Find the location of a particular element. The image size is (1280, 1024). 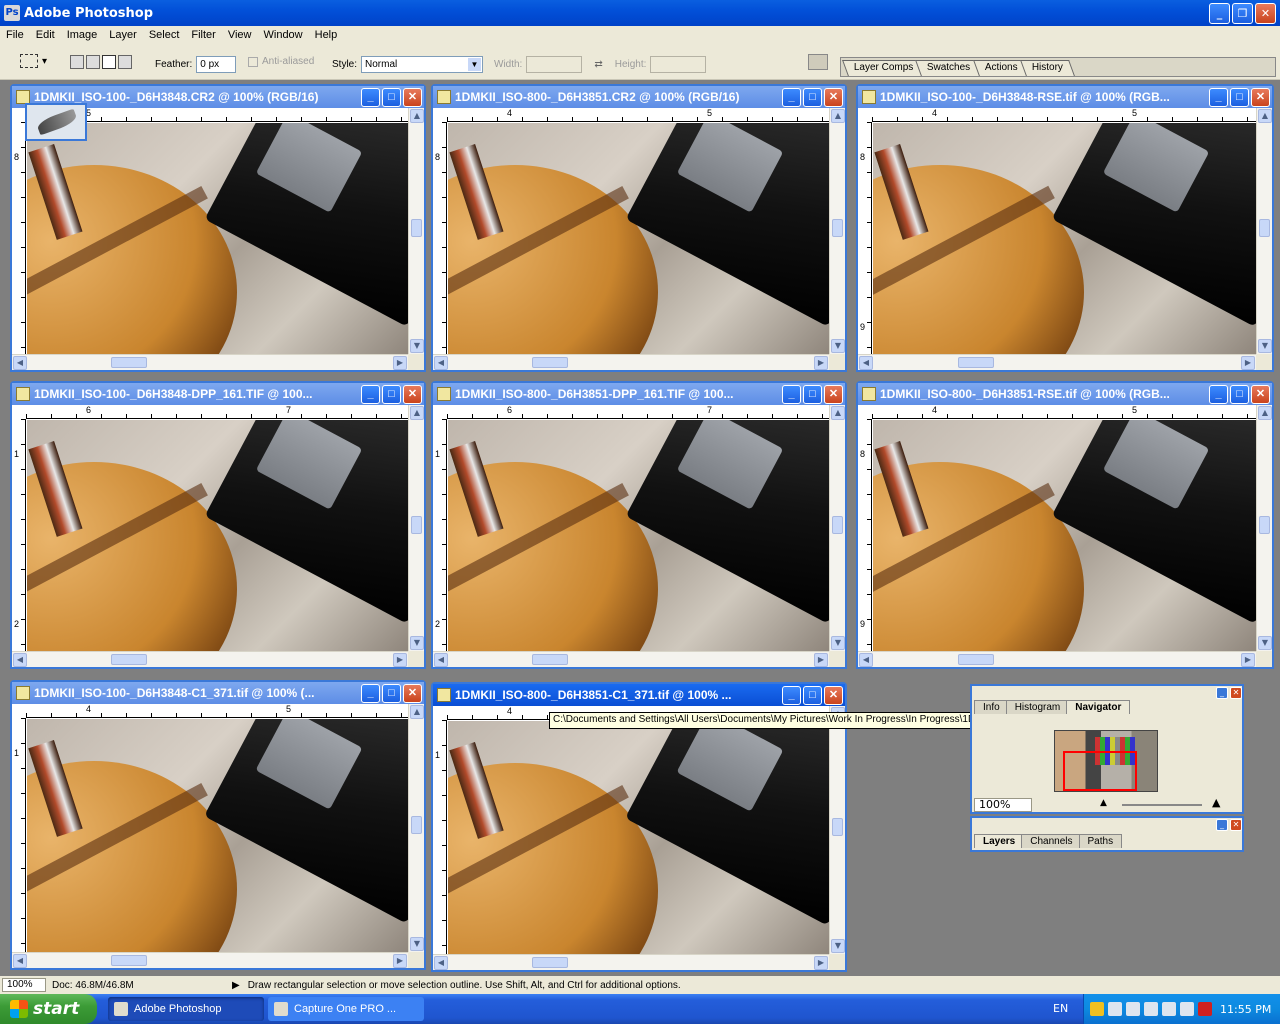

height-input is located at coordinates (678, 64).